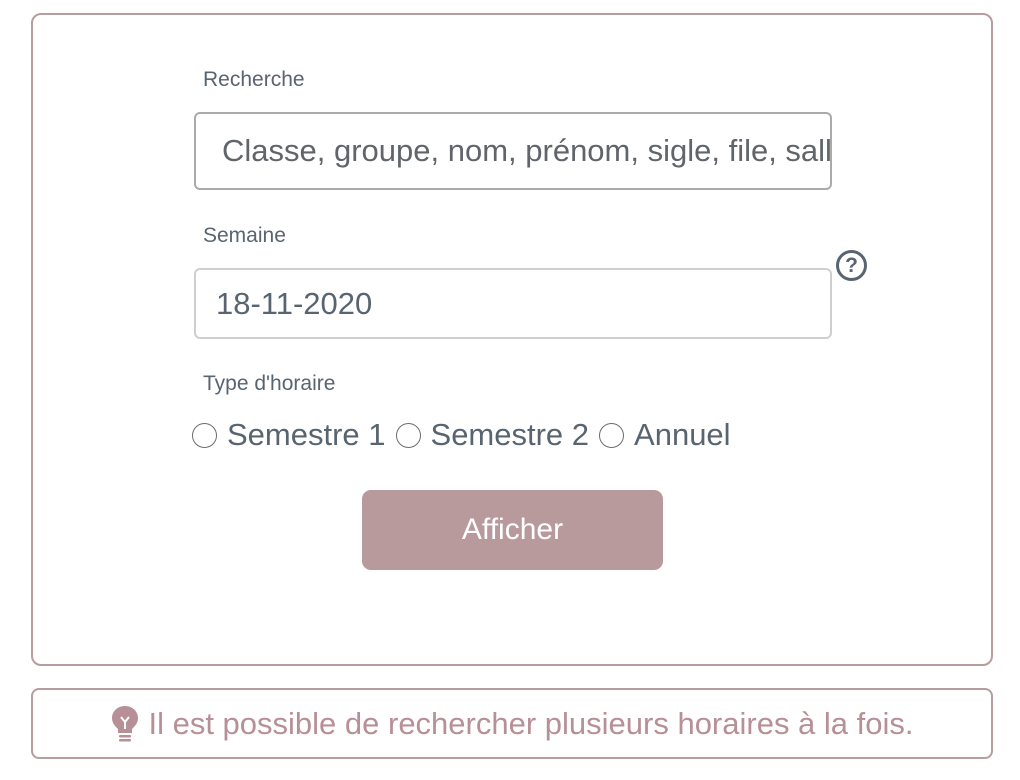 The image size is (1020, 780). What do you see at coordinates (851, 265) in the screenshot?
I see `question-circle-icon: ?` at bounding box center [851, 265].